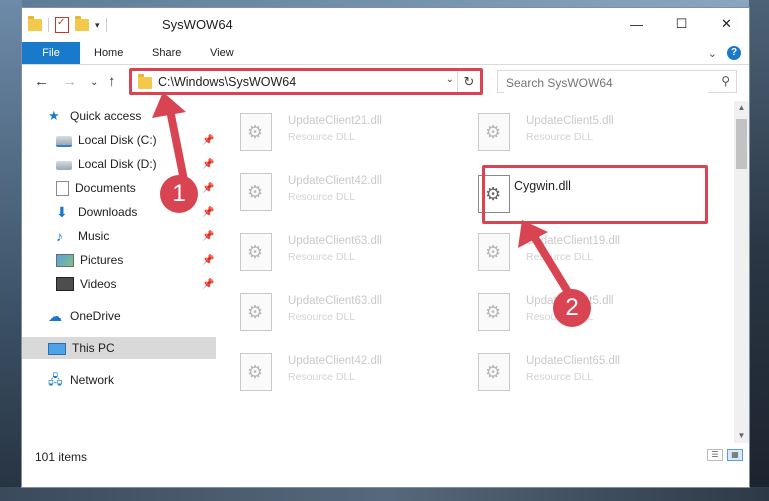 Image resolution: width=769 pixels, height=501 pixels. What do you see at coordinates (166, 53) in the screenshot?
I see `tab-share: Share` at bounding box center [166, 53].